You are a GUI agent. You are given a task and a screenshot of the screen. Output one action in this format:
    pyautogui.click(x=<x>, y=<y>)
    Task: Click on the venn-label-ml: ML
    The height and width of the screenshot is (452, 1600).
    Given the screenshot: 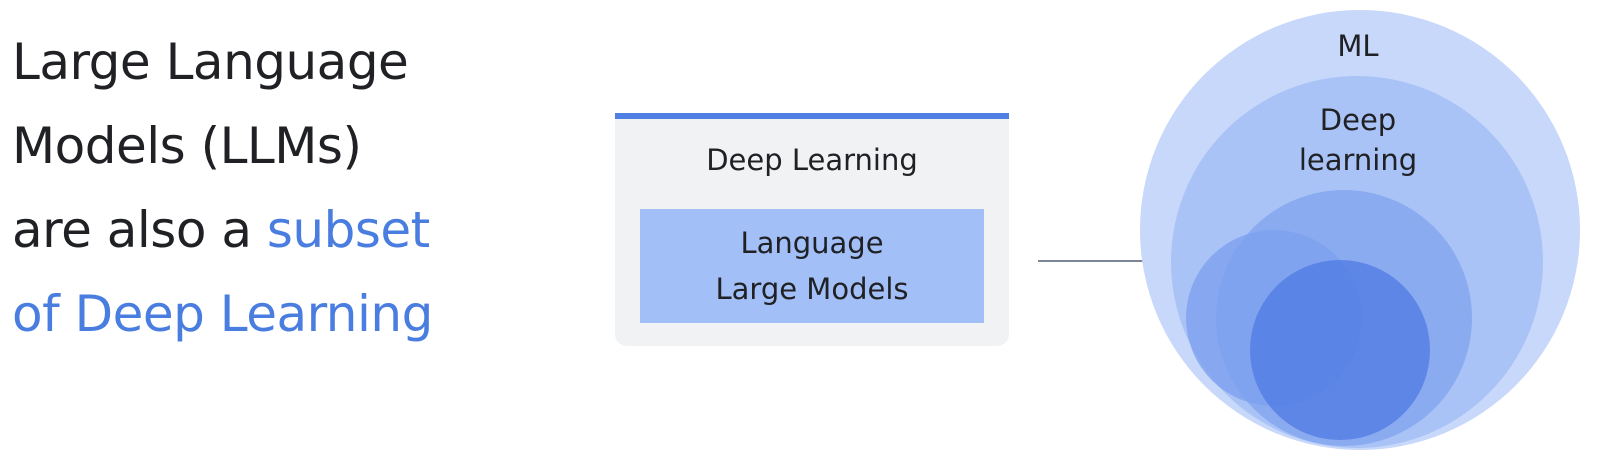 What is the action you would take?
    pyautogui.click(x=1357, y=46)
    